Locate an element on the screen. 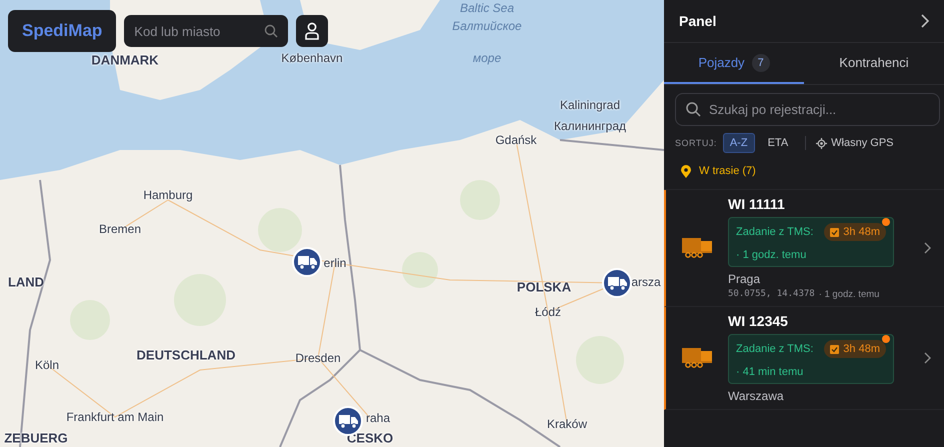 This screenshot has height=447, width=944. city-label: erlin is located at coordinates (335, 263).